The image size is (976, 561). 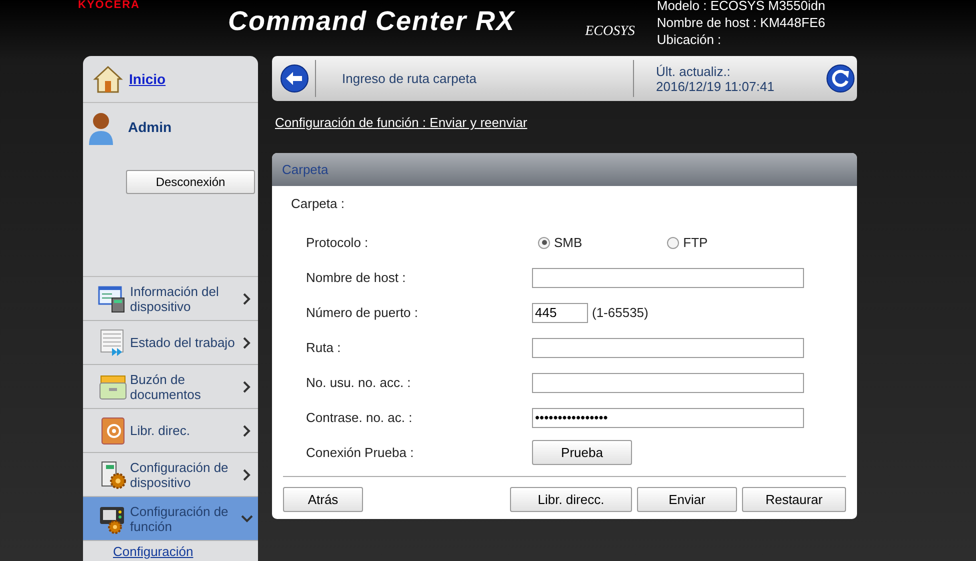 What do you see at coordinates (360, 452) in the screenshot?
I see `field-label: Conexión Prueba :` at bounding box center [360, 452].